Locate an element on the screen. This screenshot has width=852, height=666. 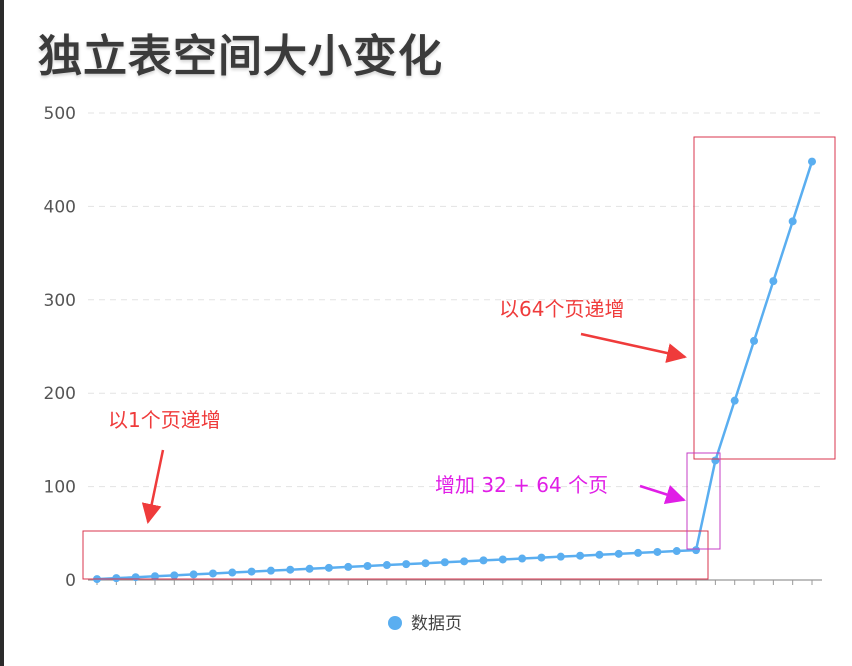
legend: 数据页 is located at coordinates (425, 624).